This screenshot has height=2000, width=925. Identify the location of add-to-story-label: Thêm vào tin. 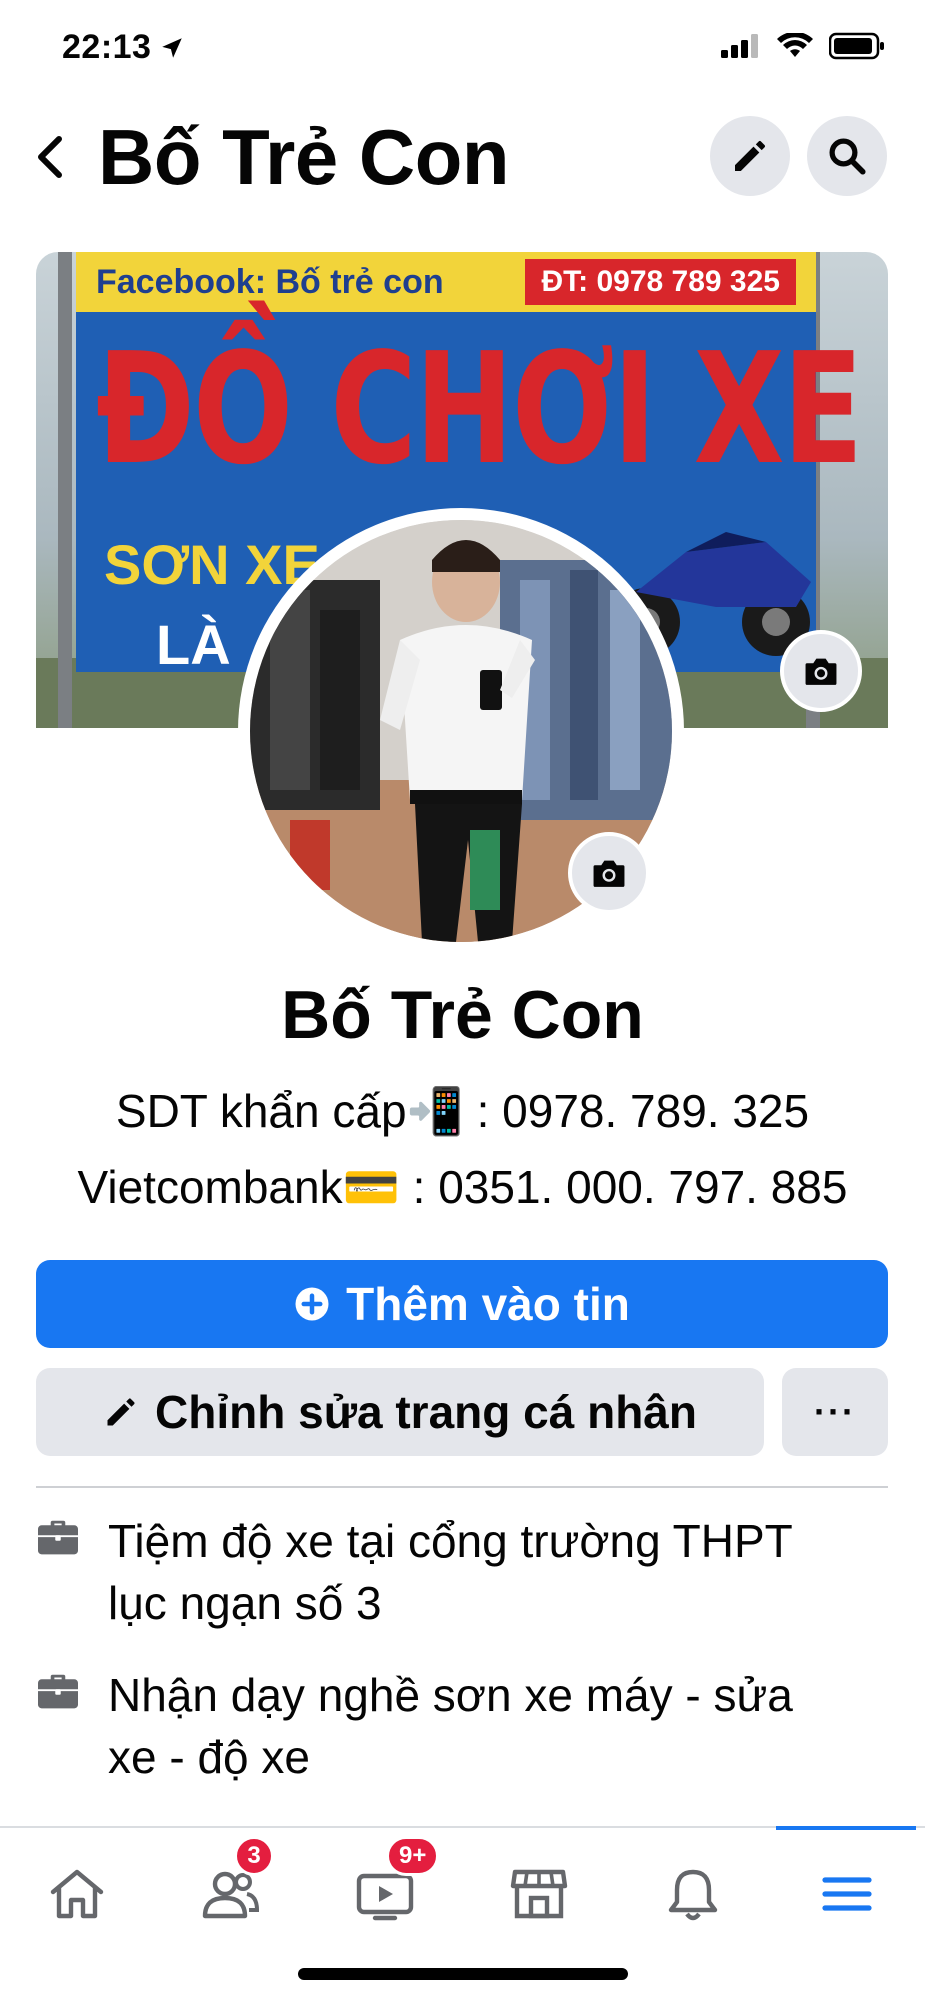
(488, 1304).